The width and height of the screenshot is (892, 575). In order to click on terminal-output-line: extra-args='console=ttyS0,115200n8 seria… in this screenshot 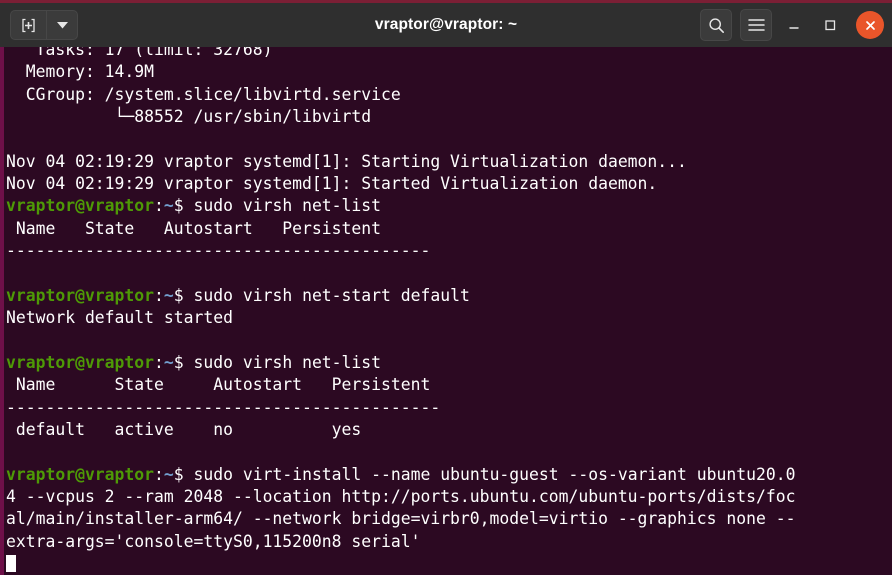, I will do `click(213, 541)`.